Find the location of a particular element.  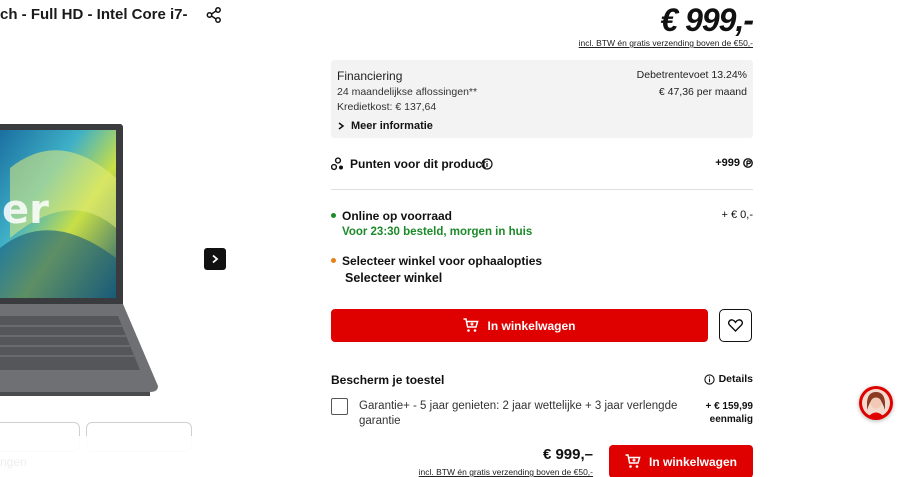

heart-icon is located at coordinates (735, 325).